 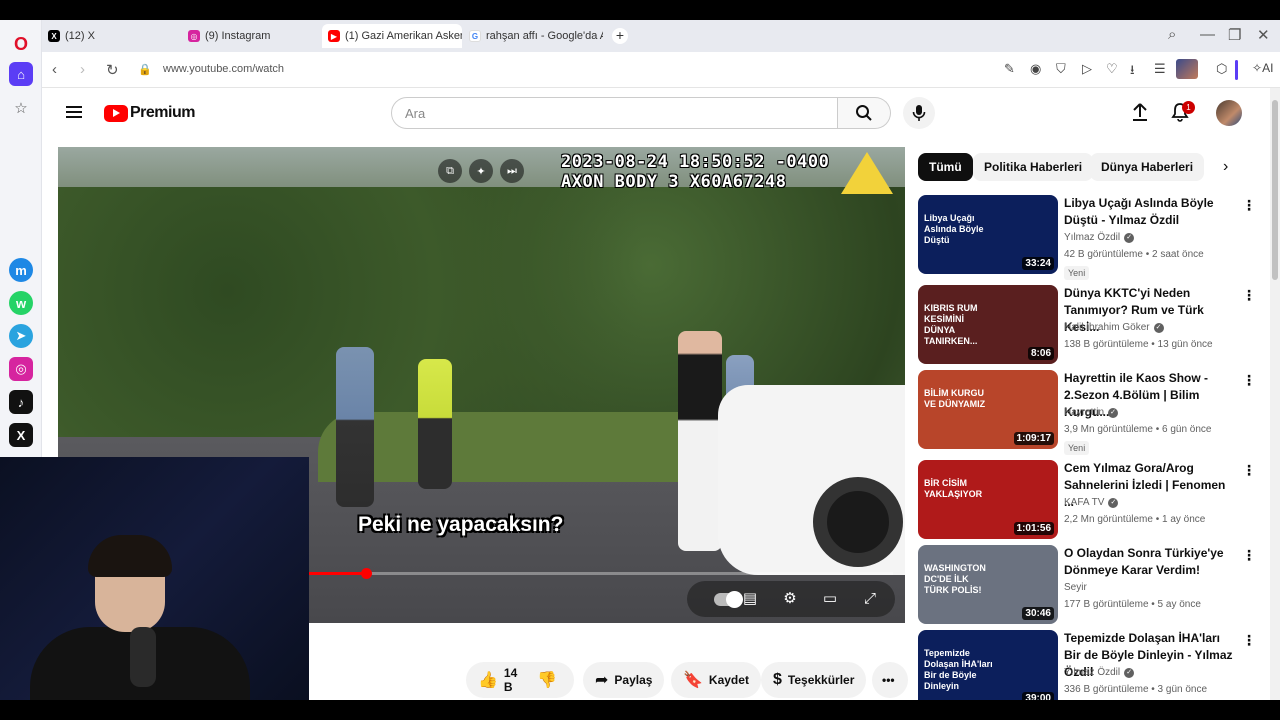 I want to click on save-button: 🔖 Kaydet, so click(x=716, y=680).